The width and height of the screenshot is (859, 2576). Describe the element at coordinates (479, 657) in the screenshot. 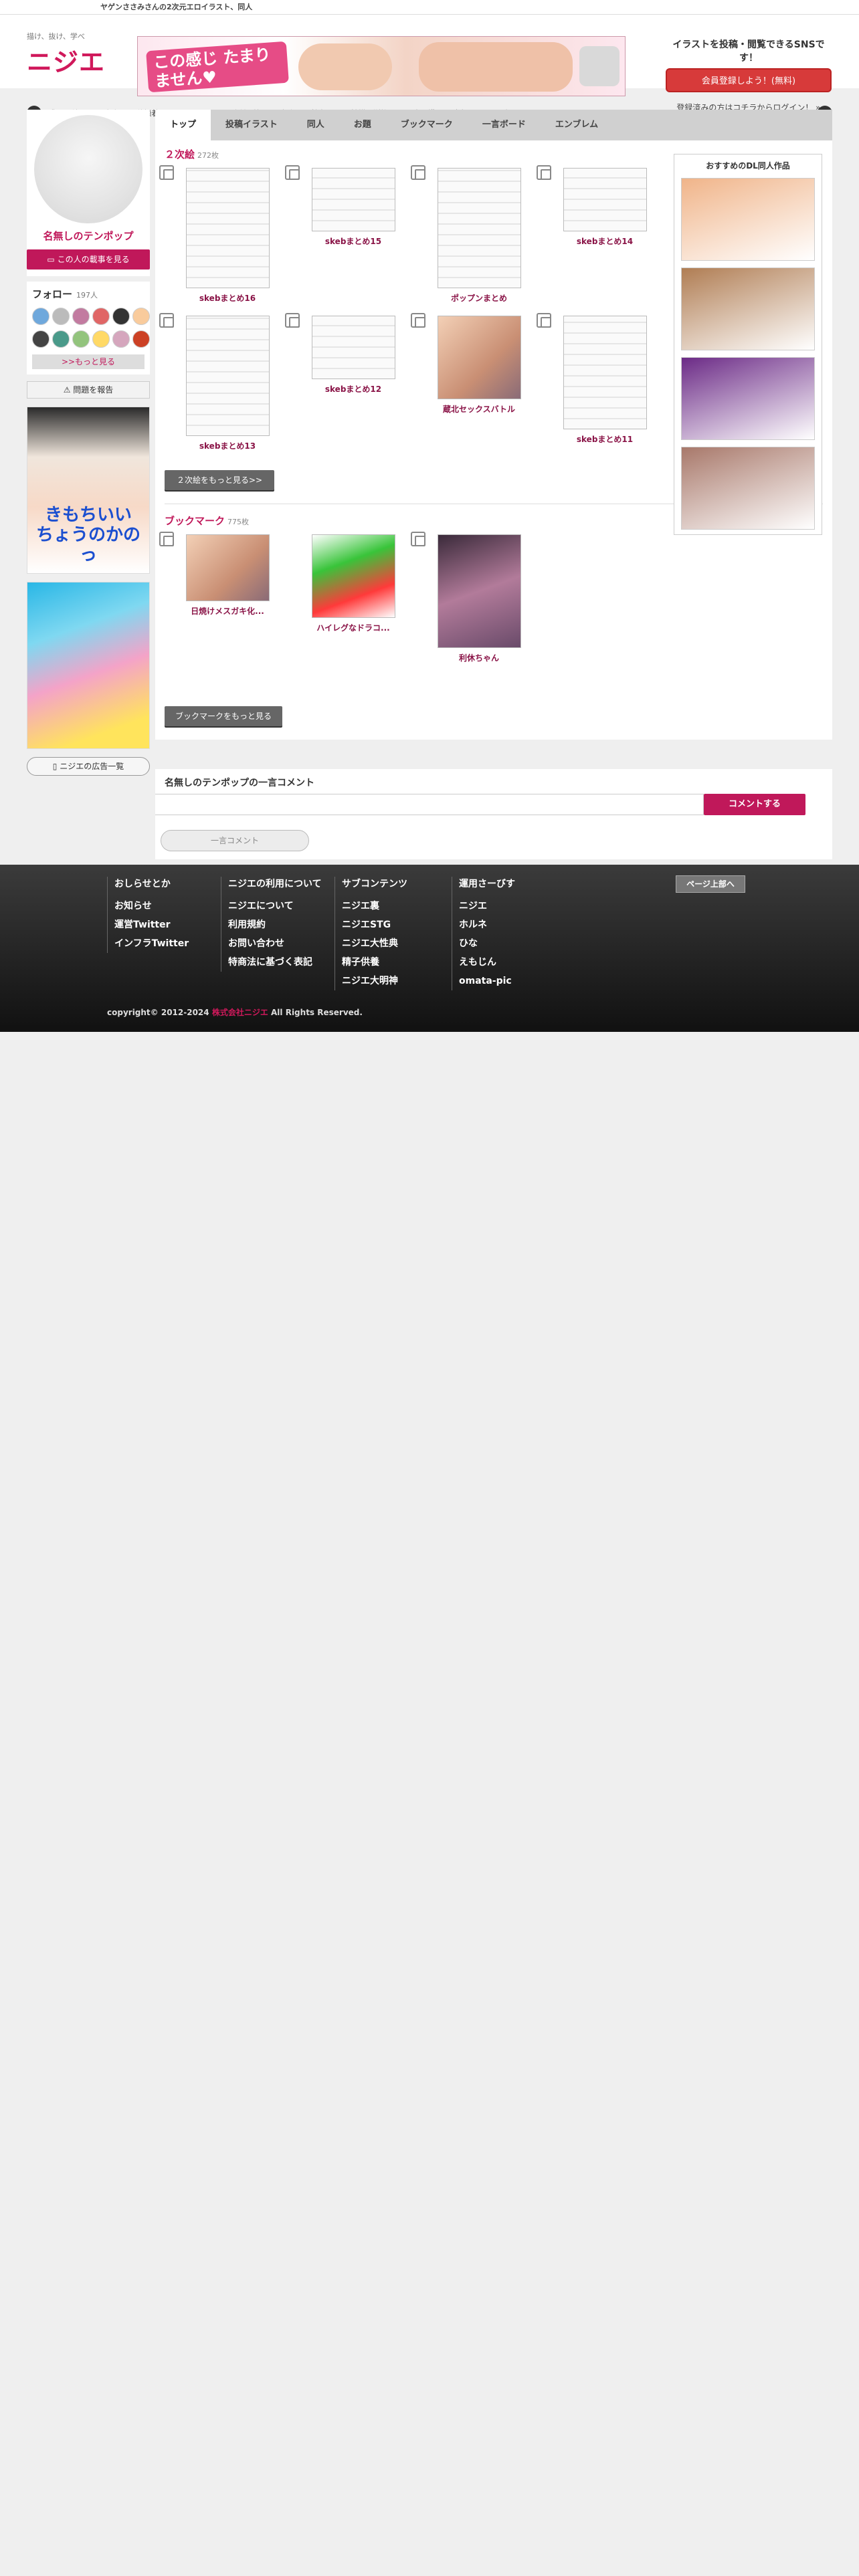

I see `illust-caption: 利休ちゃん` at that location.